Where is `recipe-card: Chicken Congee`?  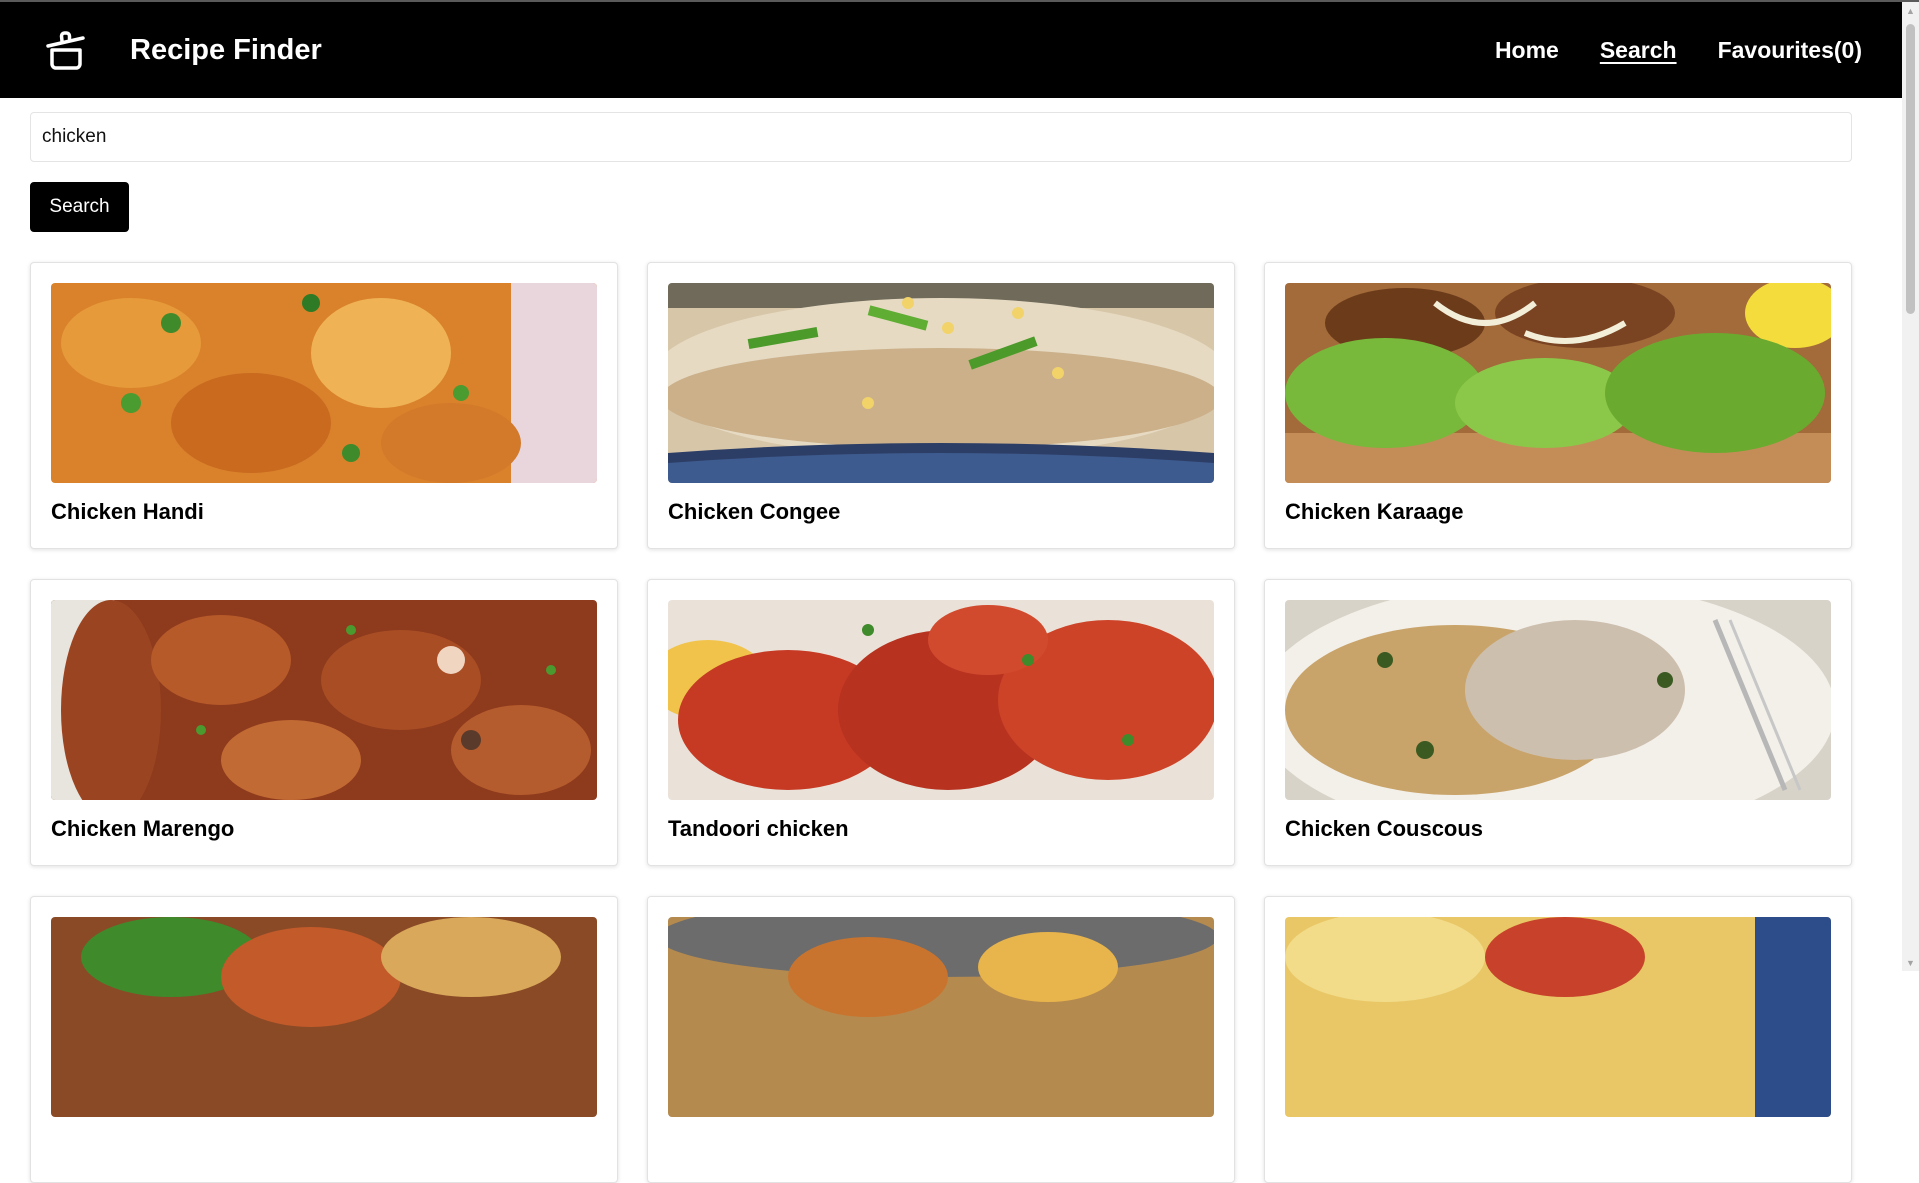
recipe-card: Chicken Congee is located at coordinates (941, 405).